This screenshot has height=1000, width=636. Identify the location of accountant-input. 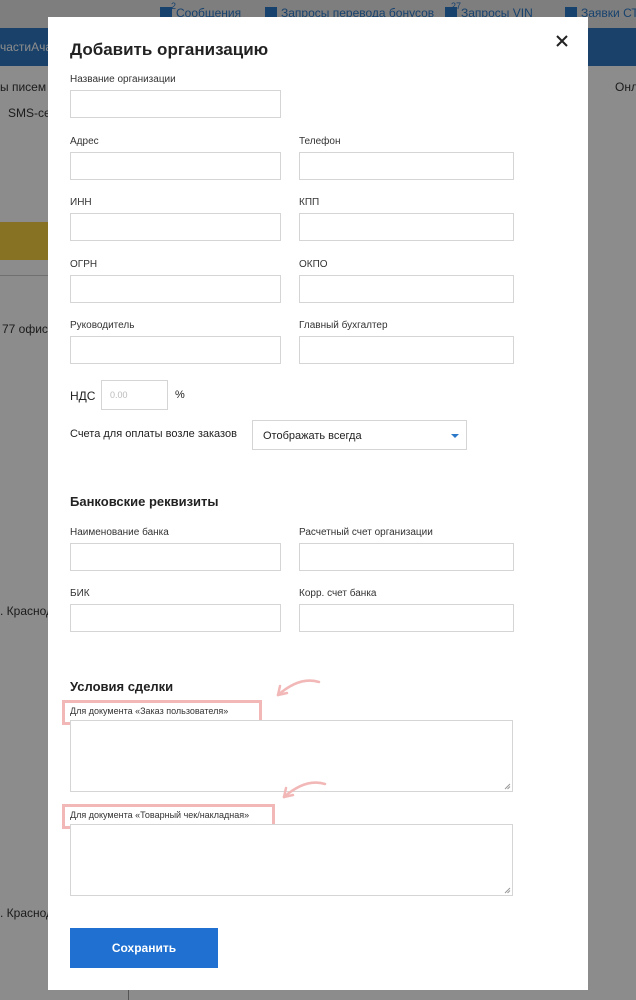
(406, 350).